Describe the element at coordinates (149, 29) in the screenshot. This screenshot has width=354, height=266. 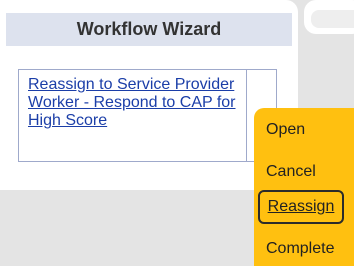
I see `panel-title: Workflow Wizard` at that location.